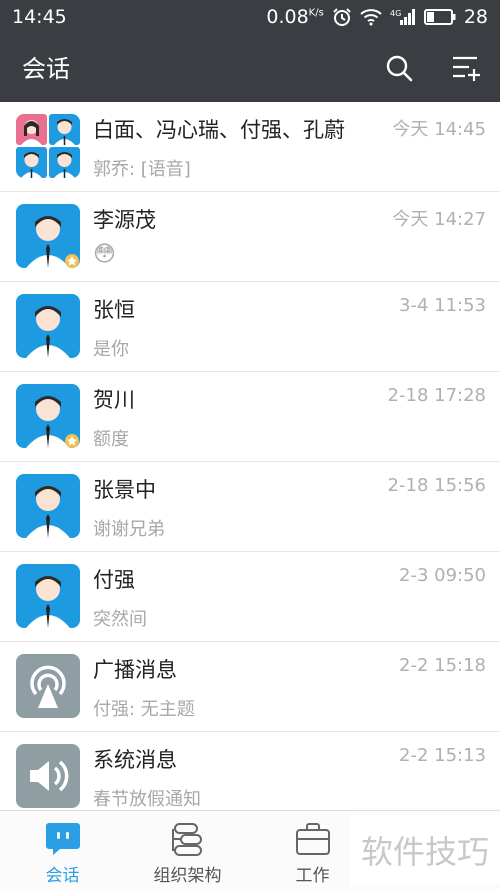  I want to click on broadcast-icon, so click(48, 686).